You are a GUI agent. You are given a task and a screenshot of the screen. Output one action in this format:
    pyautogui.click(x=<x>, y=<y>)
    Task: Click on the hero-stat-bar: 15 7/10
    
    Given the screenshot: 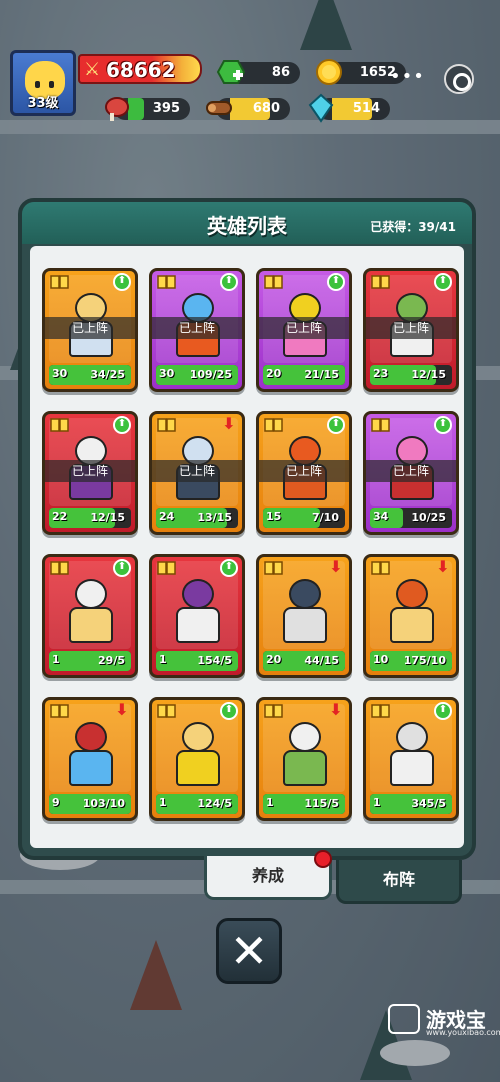 What is the action you would take?
    pyautogui.click(x=304, y=518)
    